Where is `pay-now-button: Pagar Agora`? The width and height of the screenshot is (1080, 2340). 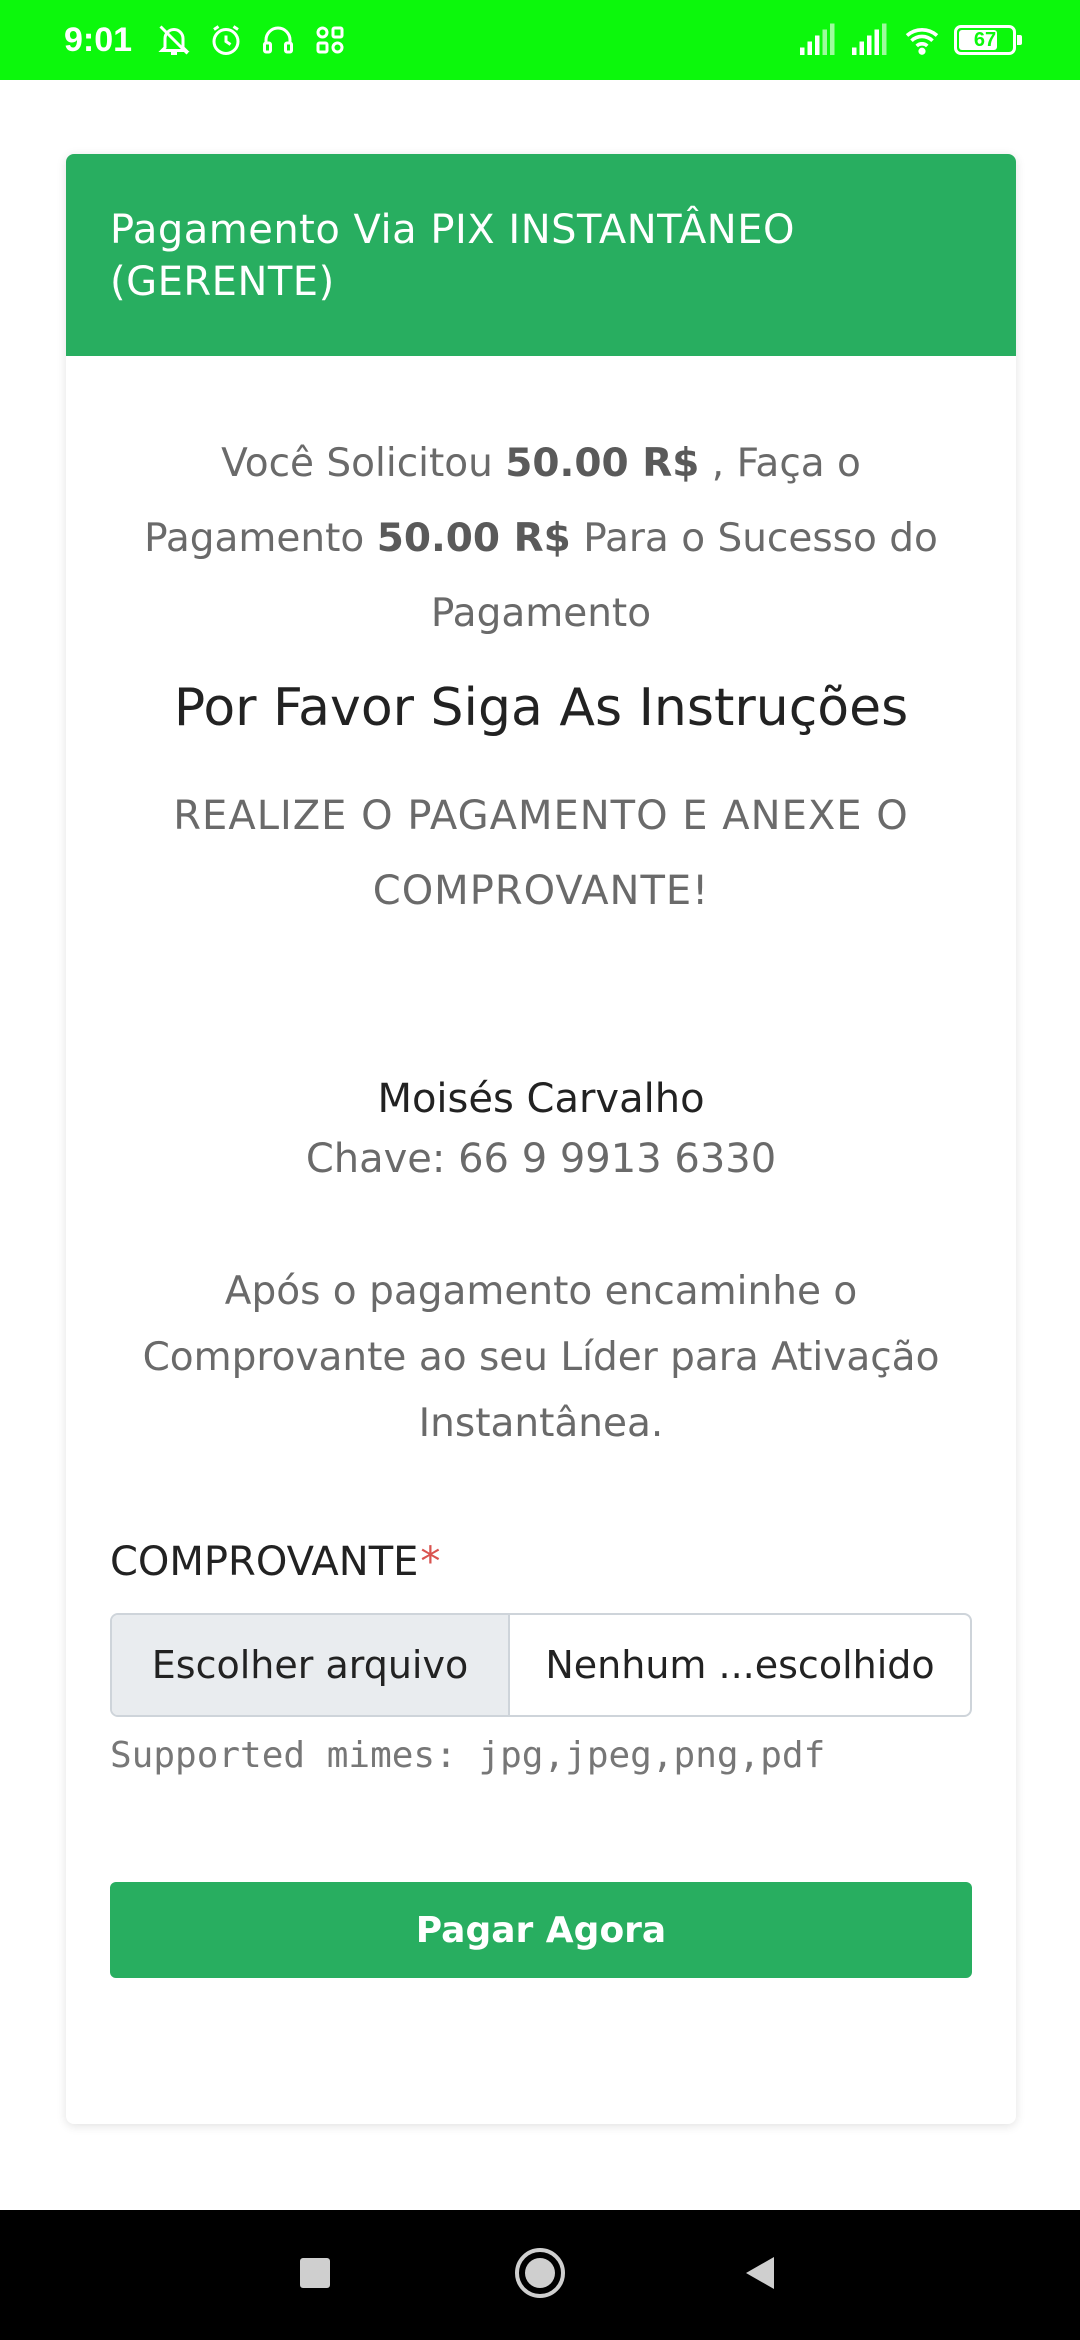 pay-now-button: Pagar Agora is located at coordinates (541, 1930).